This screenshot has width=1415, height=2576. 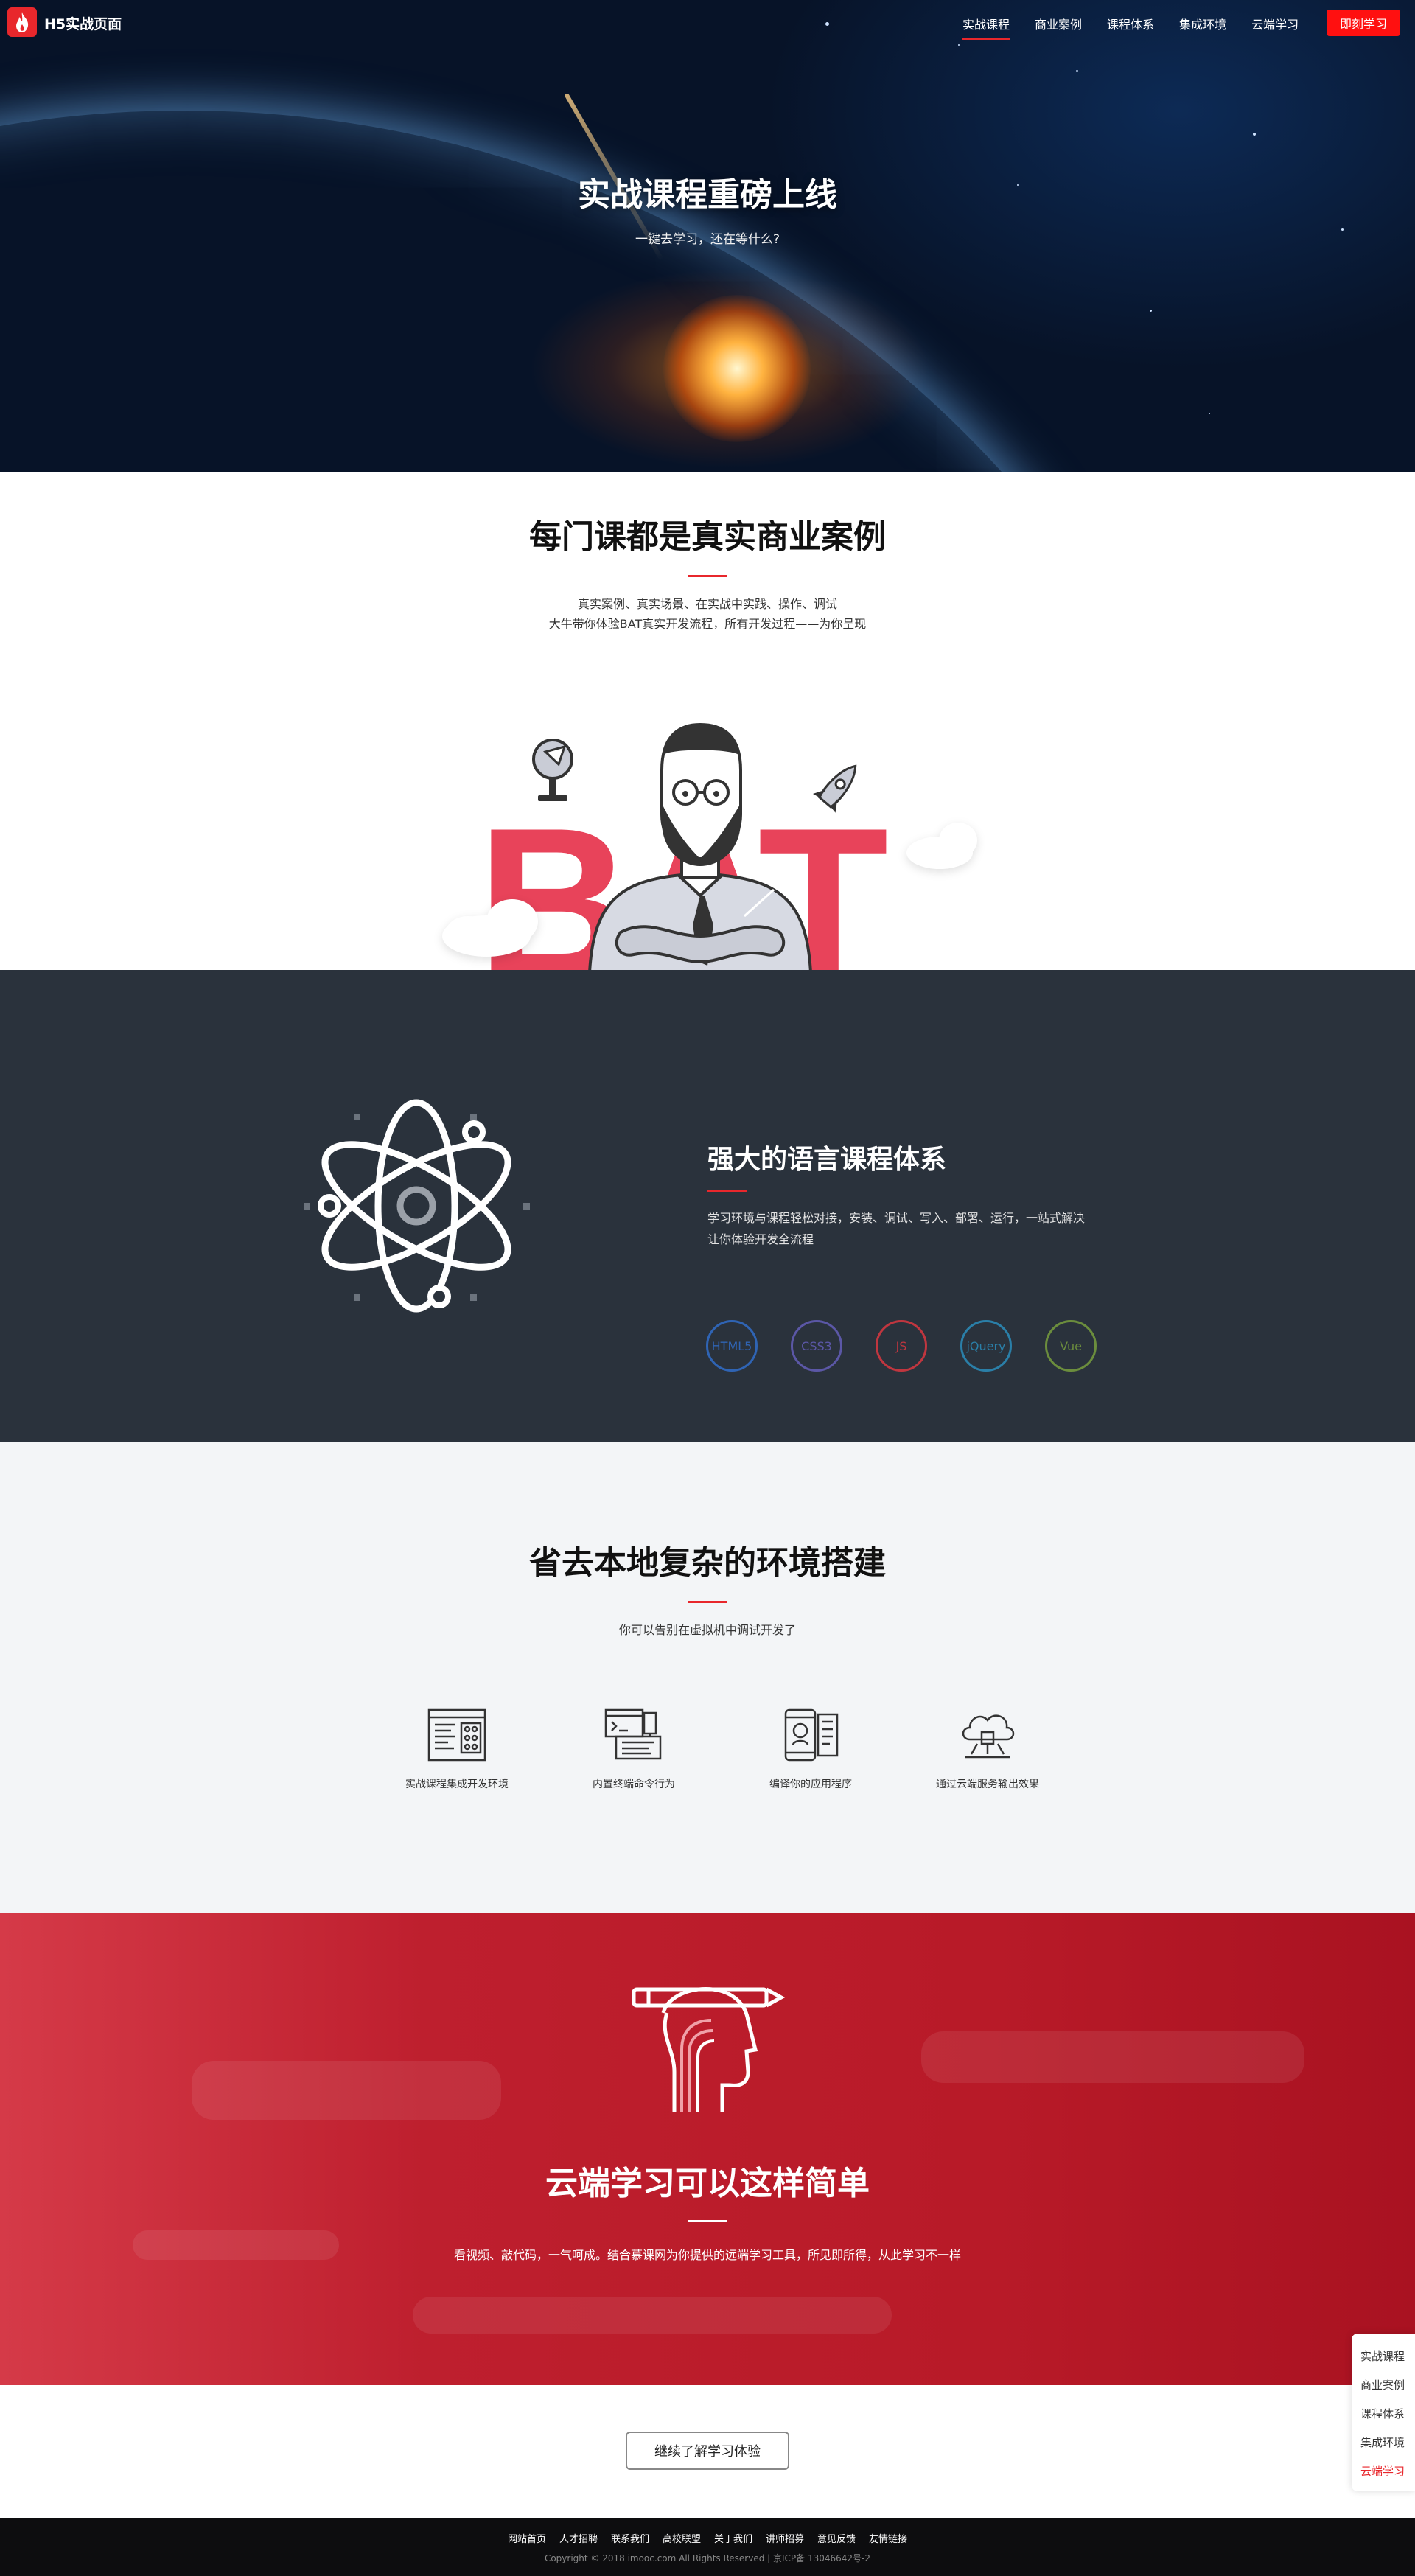 I want to click on section-subtitle: 你可以告别在虚拟机中调试开发了, so click(x=707, y=1630).